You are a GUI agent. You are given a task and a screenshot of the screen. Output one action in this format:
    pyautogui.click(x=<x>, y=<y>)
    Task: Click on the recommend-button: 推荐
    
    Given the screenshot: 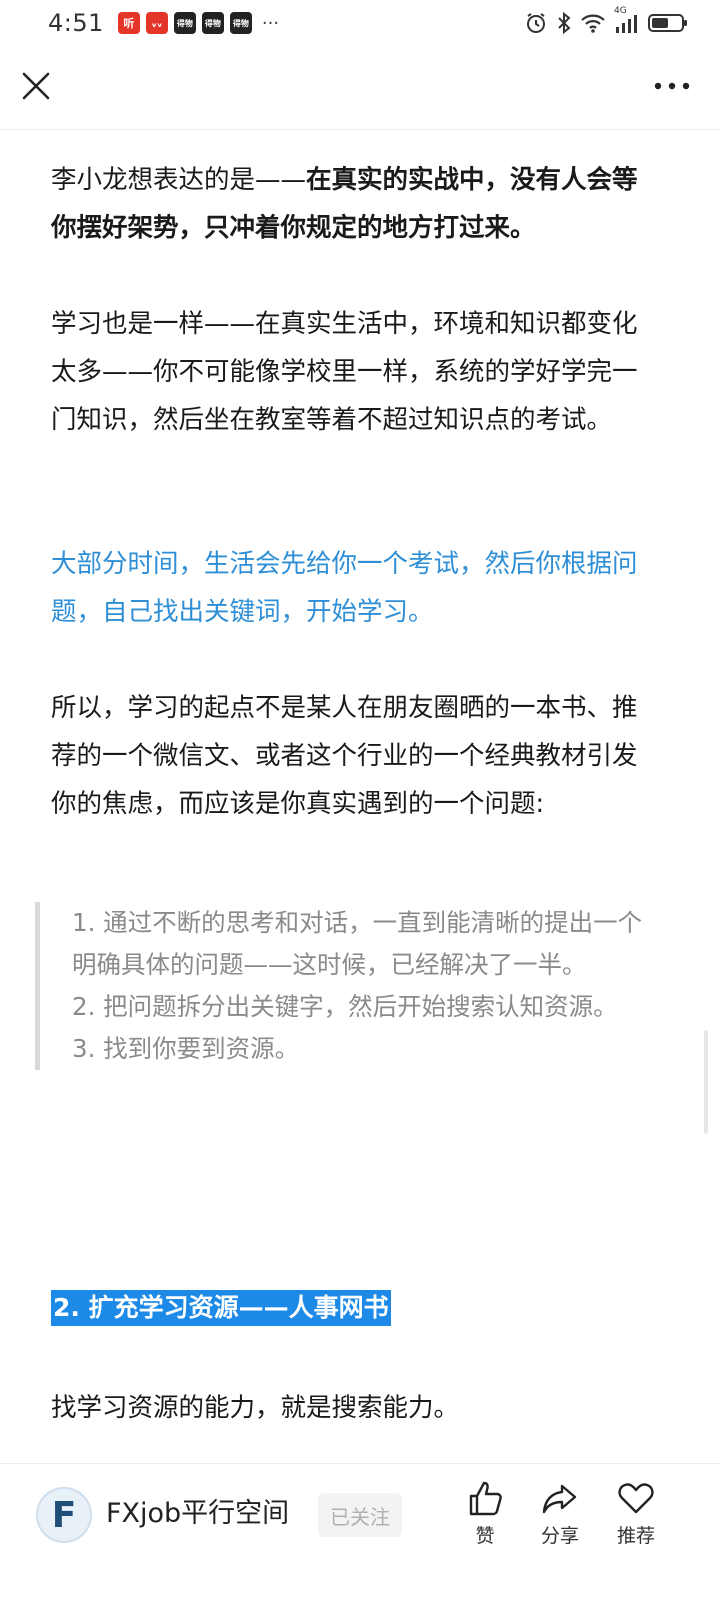 What is the action you would take?
    pyautogui.click(x=636, y=1528)
    